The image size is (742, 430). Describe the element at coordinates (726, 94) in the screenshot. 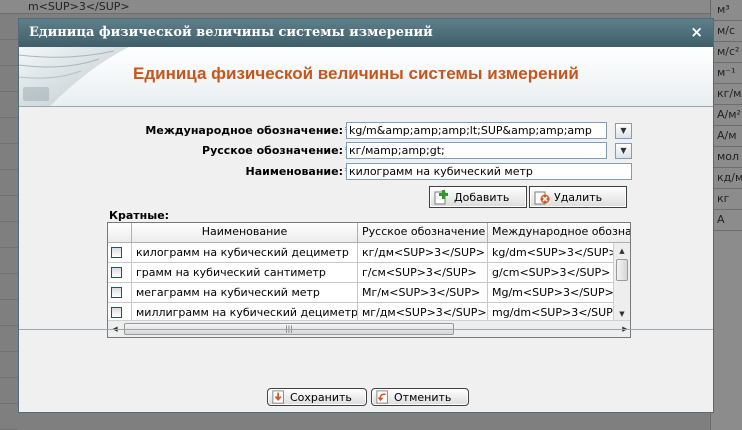

I see `background-unit-cell: кг/м` at that location.